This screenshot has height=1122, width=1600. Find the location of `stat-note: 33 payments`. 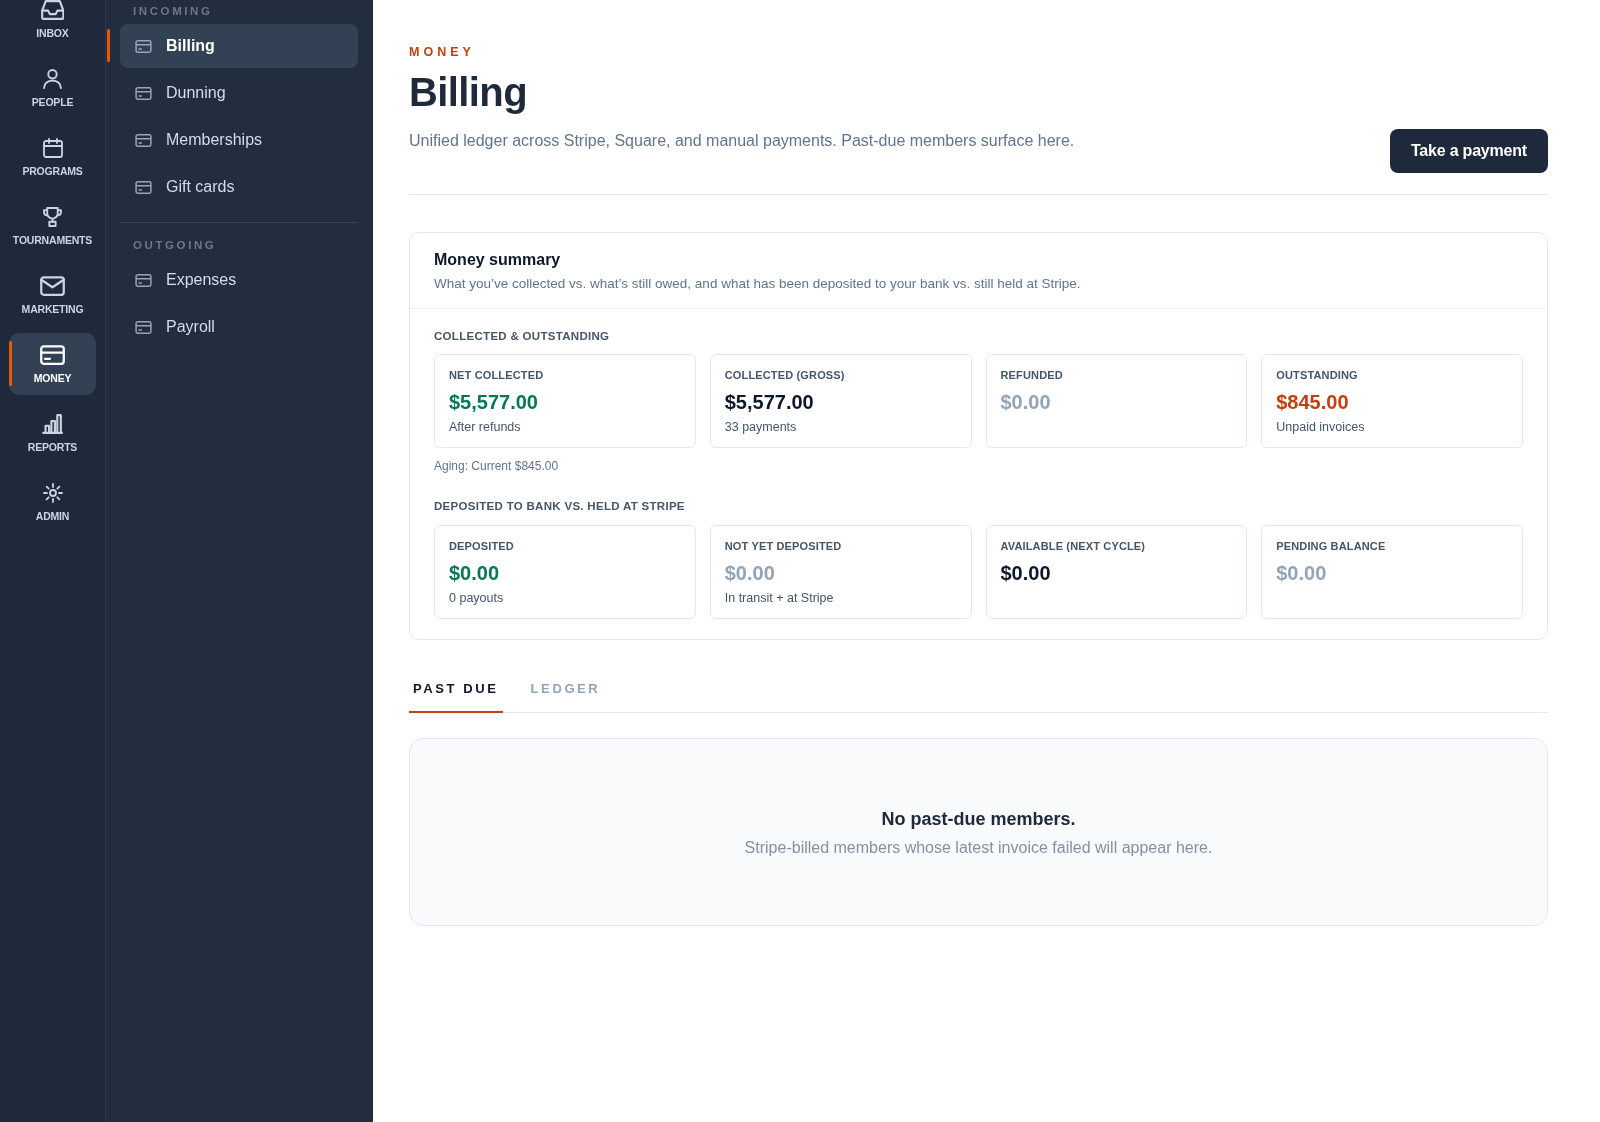

stat-note: 33 payments is located at coordinates (760, 427).